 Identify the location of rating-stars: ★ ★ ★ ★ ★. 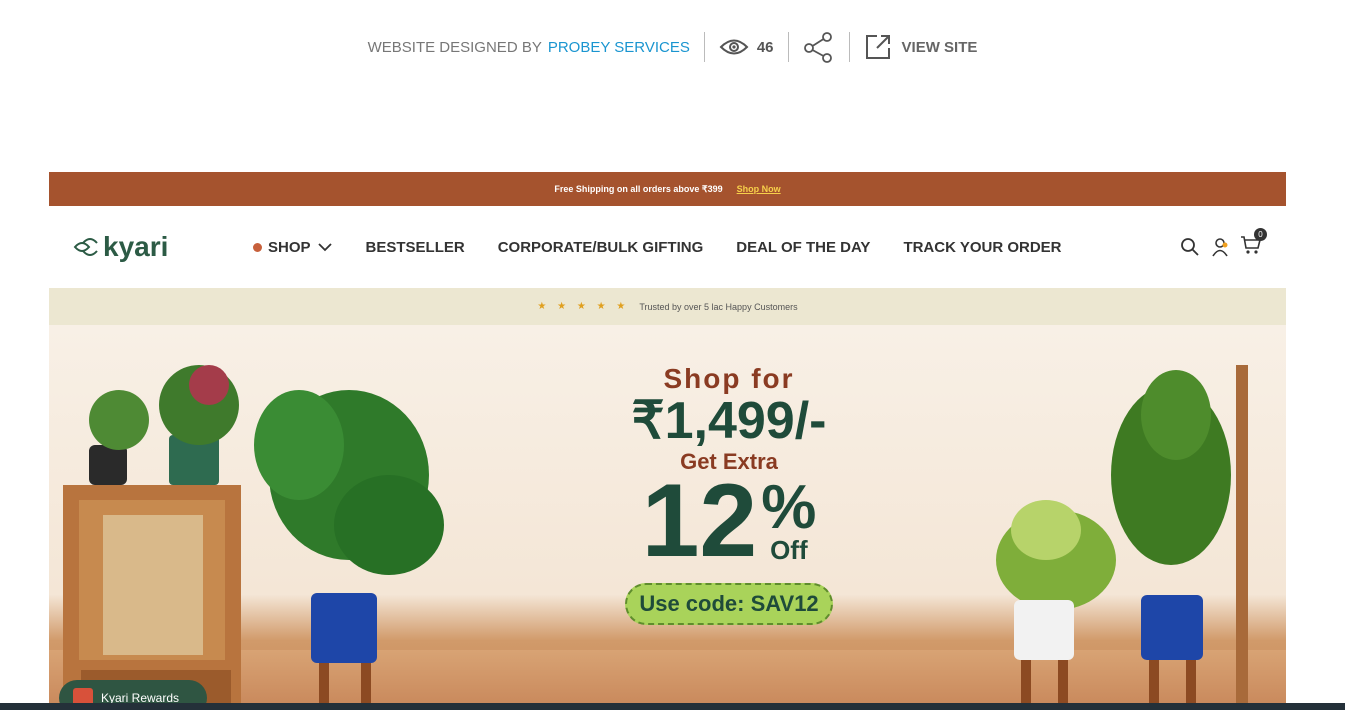
(583, 306).